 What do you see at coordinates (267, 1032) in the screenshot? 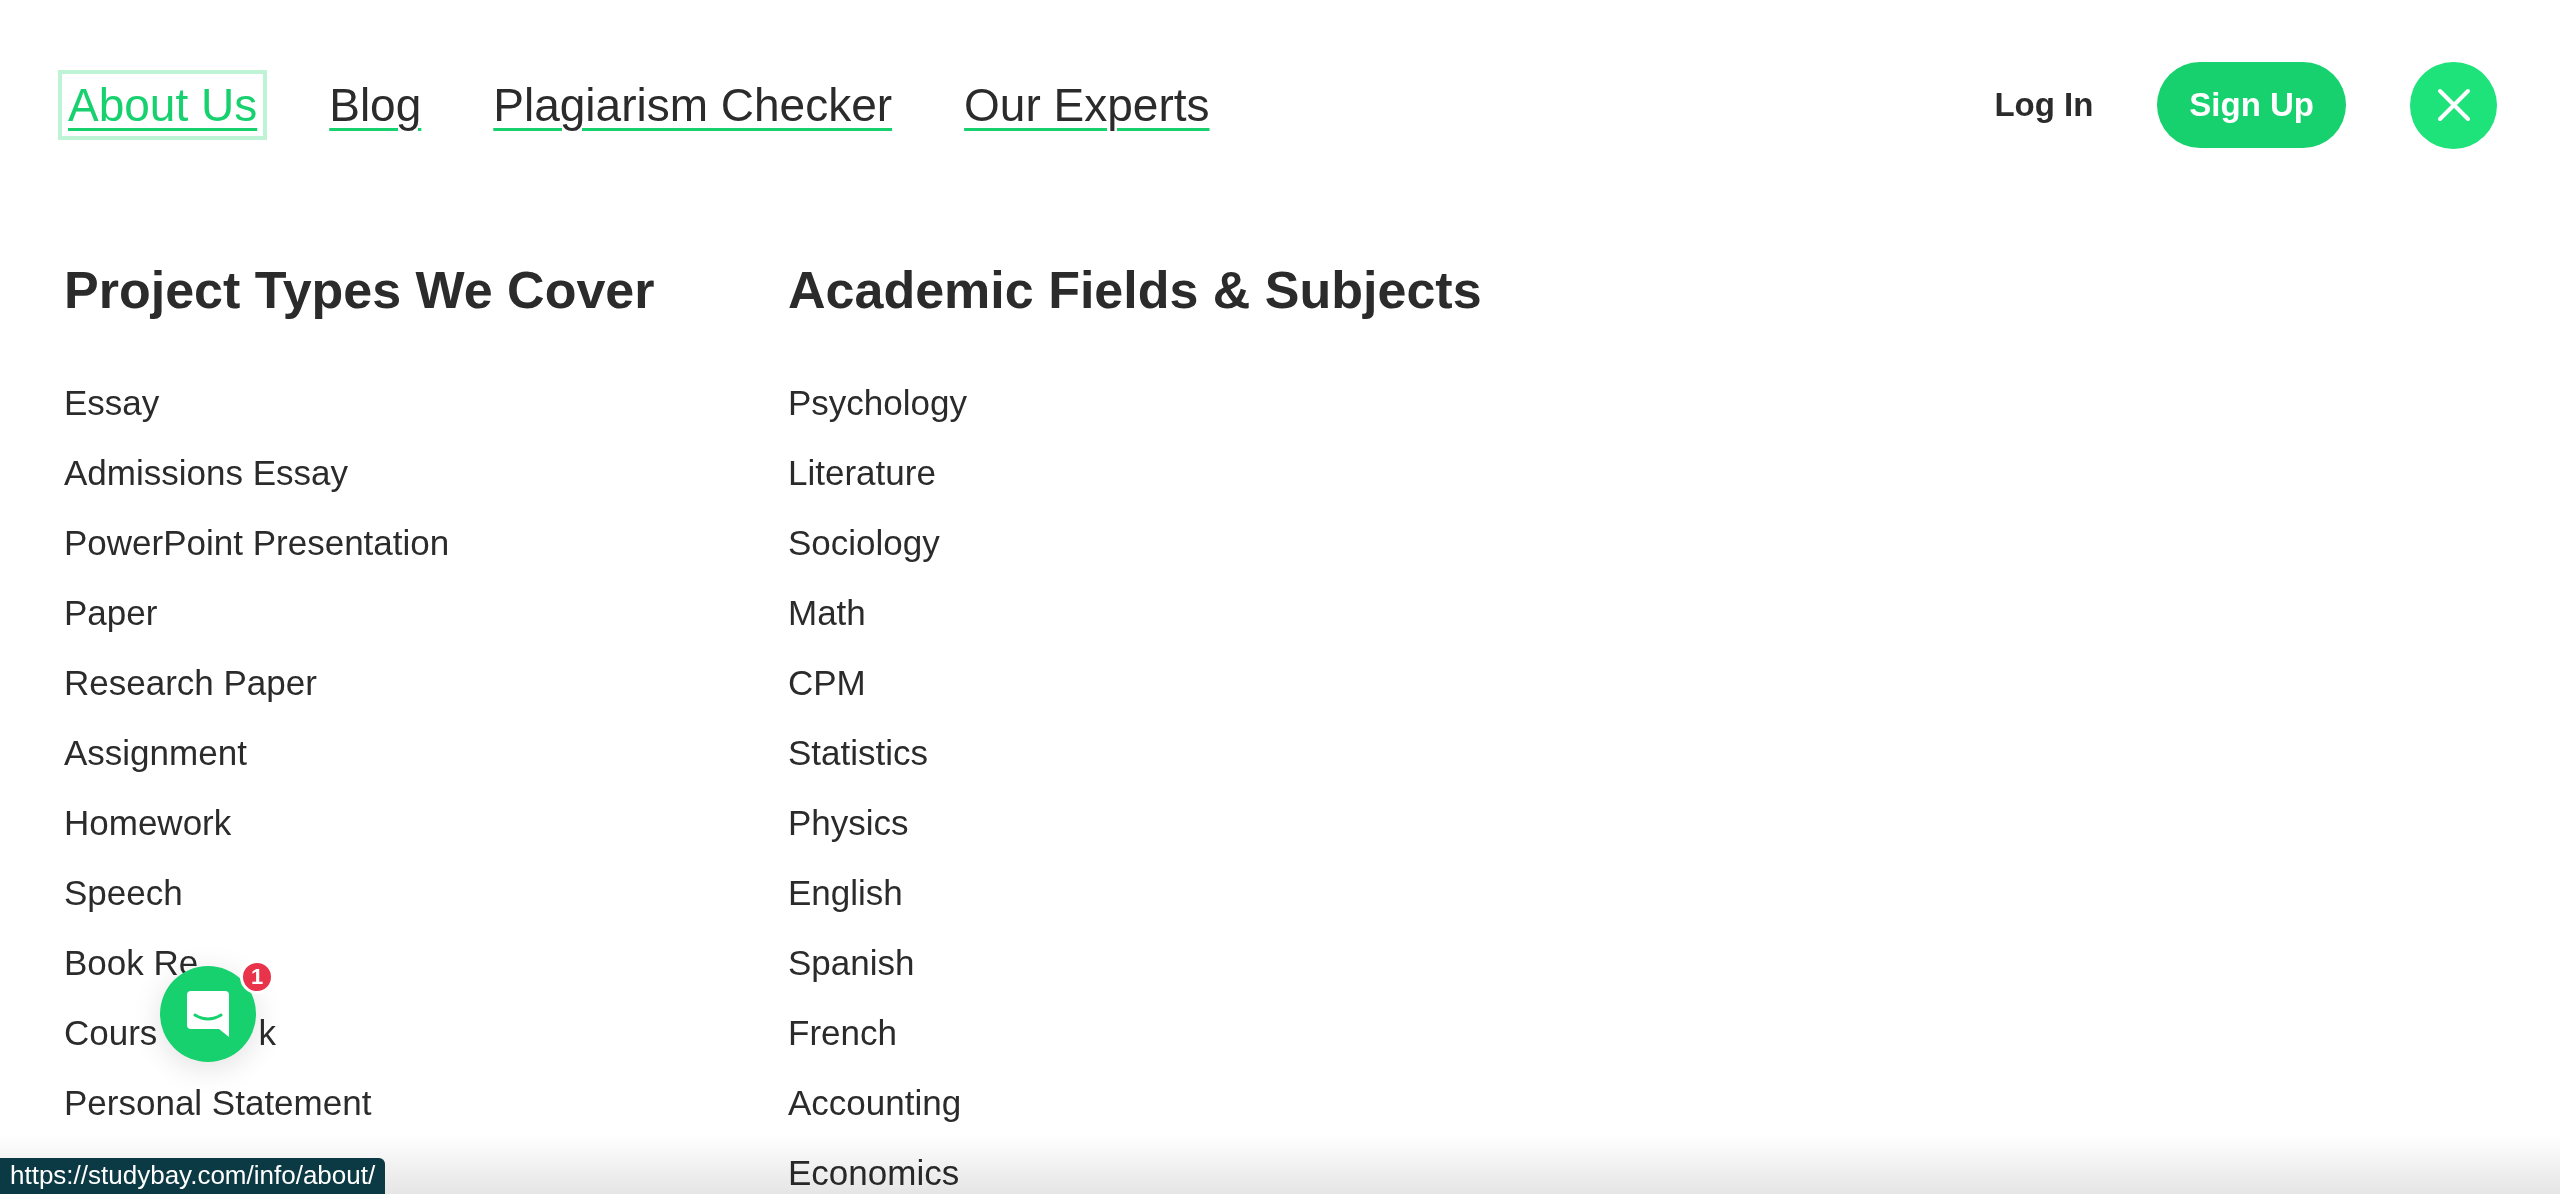
I see `text-fragment: k` at bounding box center [267, 1032].